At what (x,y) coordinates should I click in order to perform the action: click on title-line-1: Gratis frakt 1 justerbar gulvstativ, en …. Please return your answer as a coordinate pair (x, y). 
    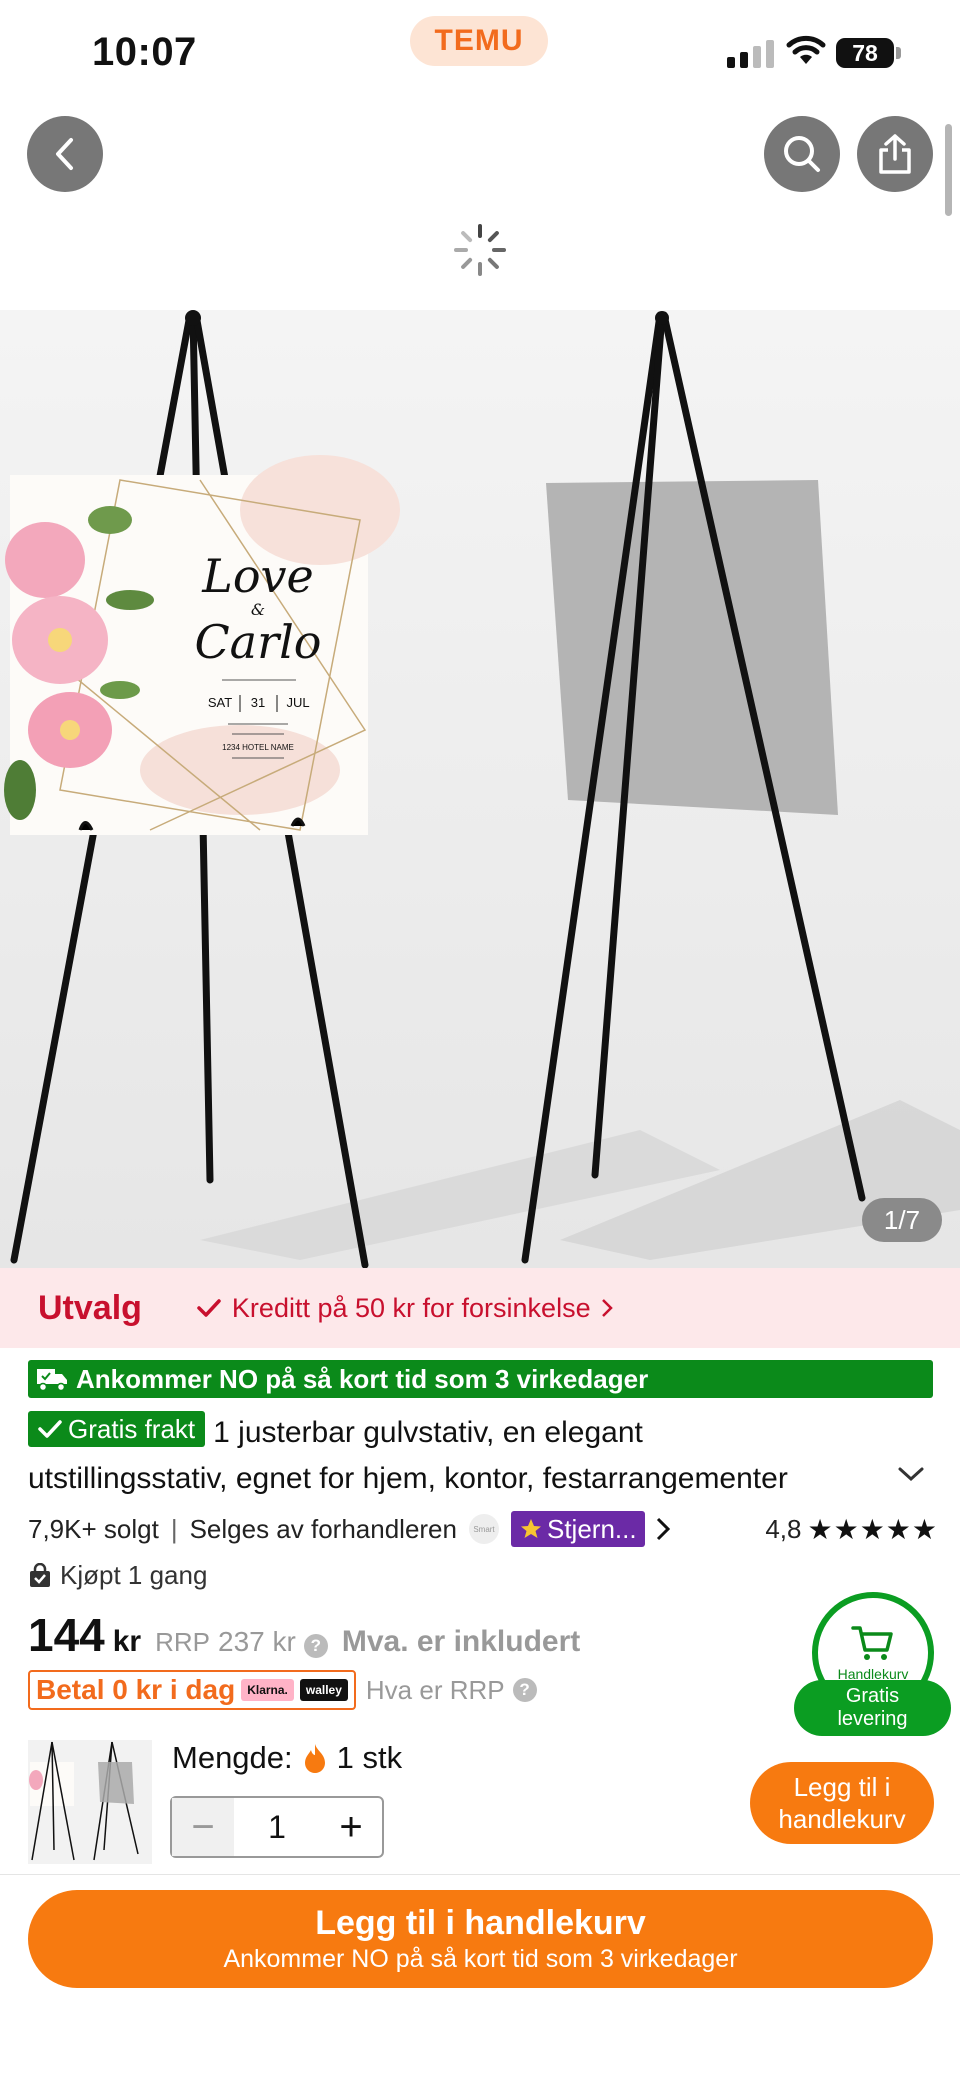
    Looking at the image, I should click on (458, 1433).